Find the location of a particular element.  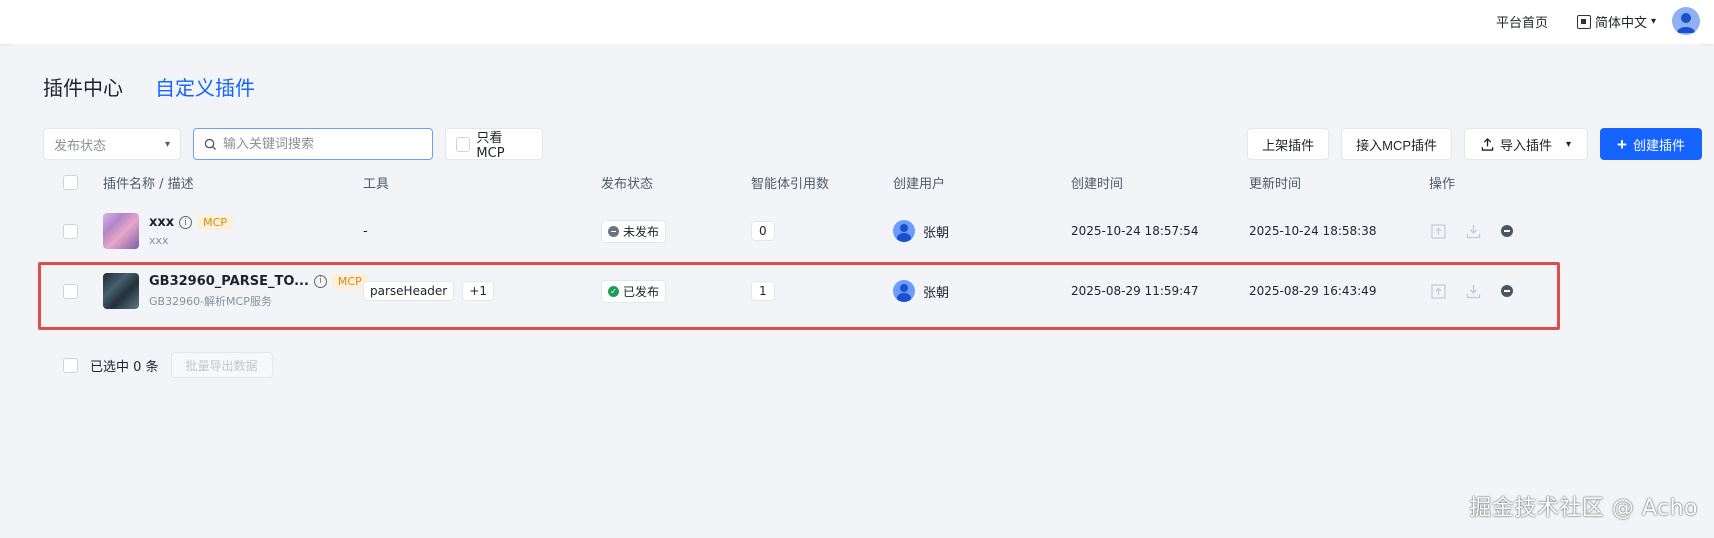

import-plugin-label: 导入插件 is located at coordinates (1526, 145).